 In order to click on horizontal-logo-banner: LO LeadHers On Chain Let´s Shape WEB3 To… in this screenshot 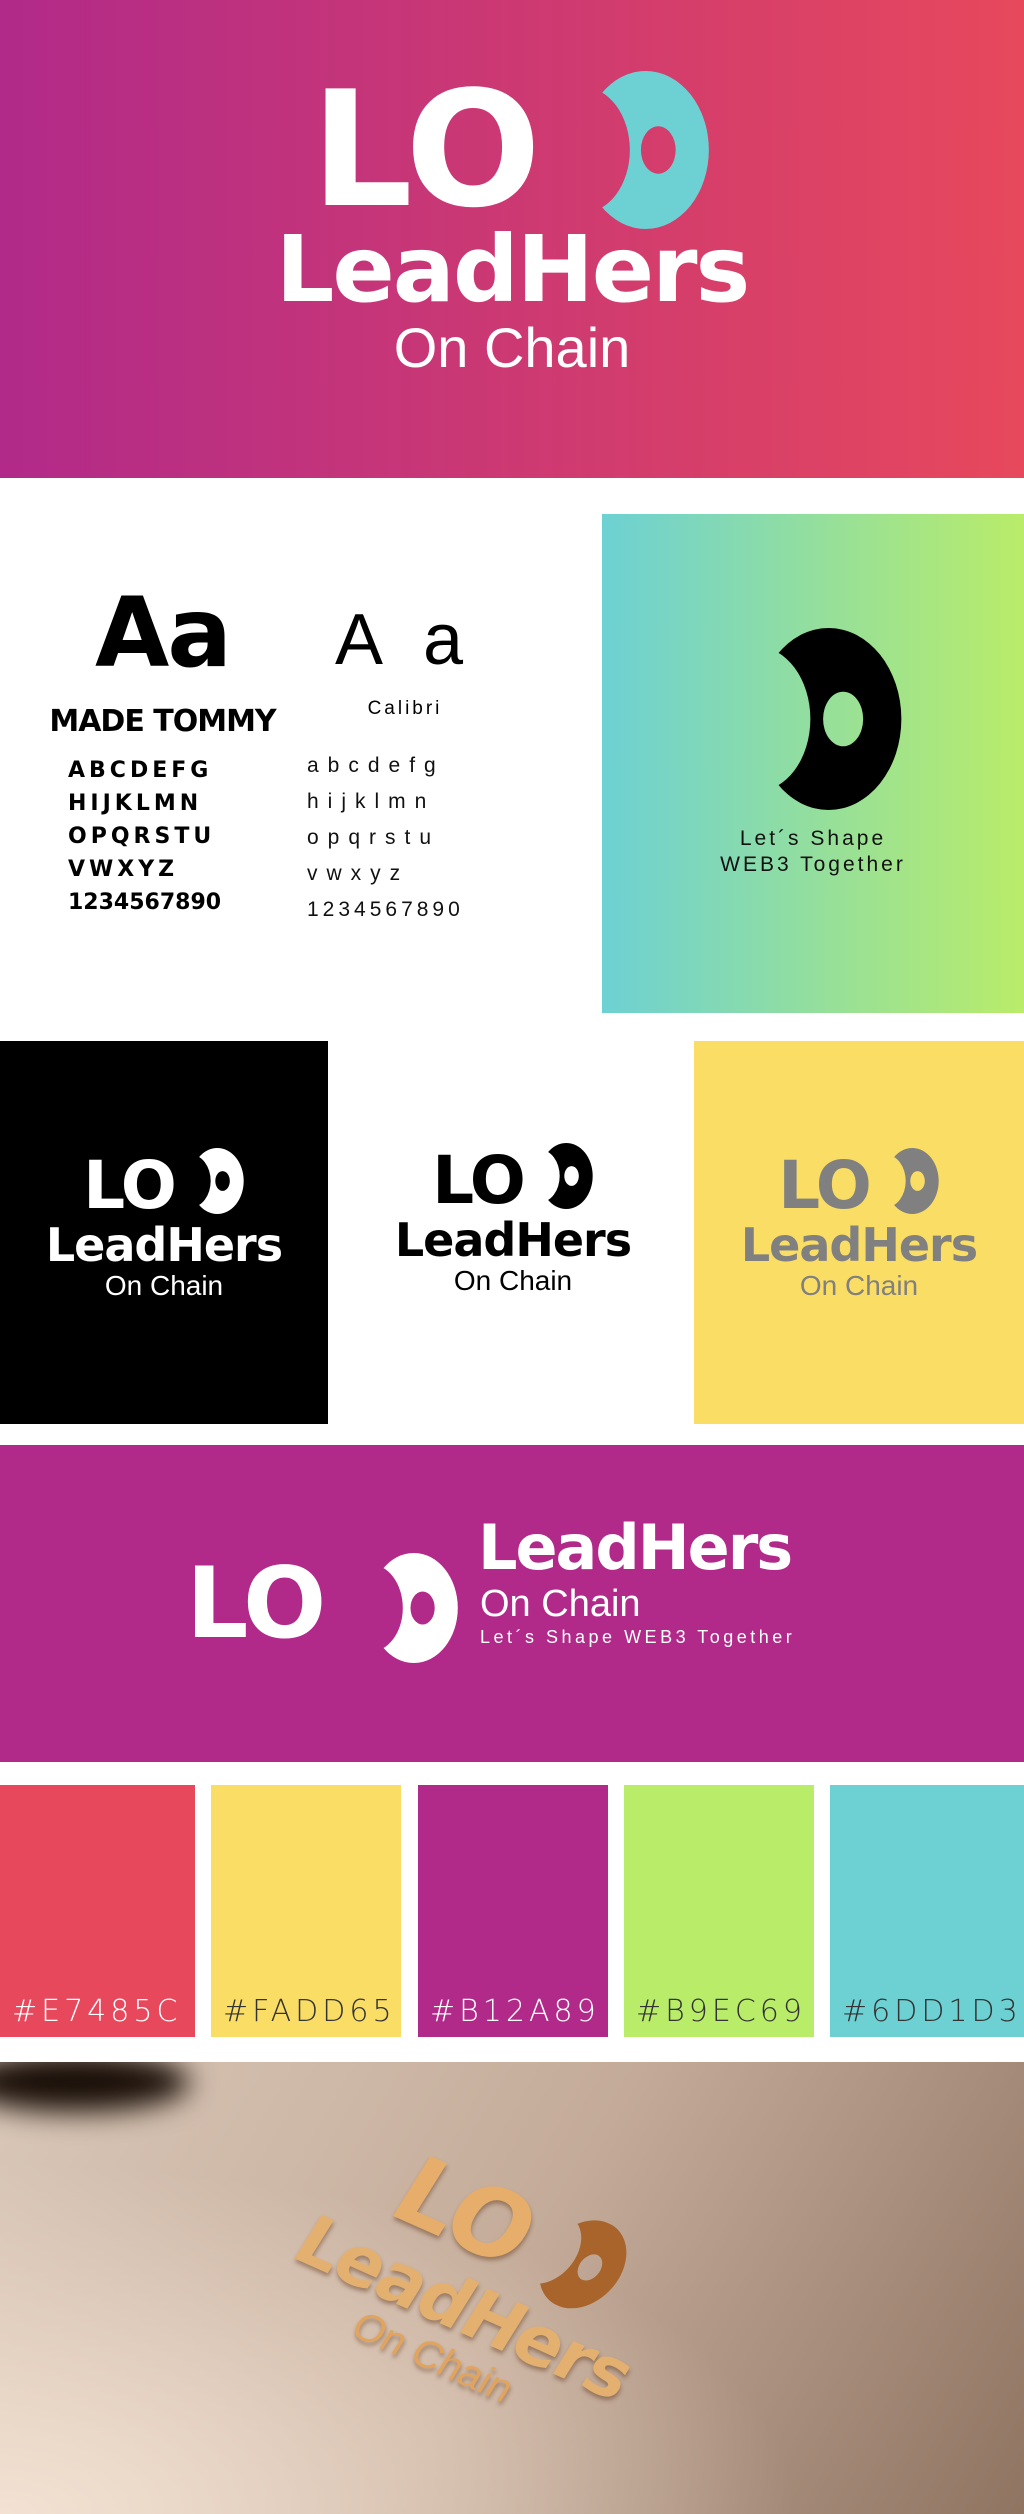, I will do `click(512, 1603)`.